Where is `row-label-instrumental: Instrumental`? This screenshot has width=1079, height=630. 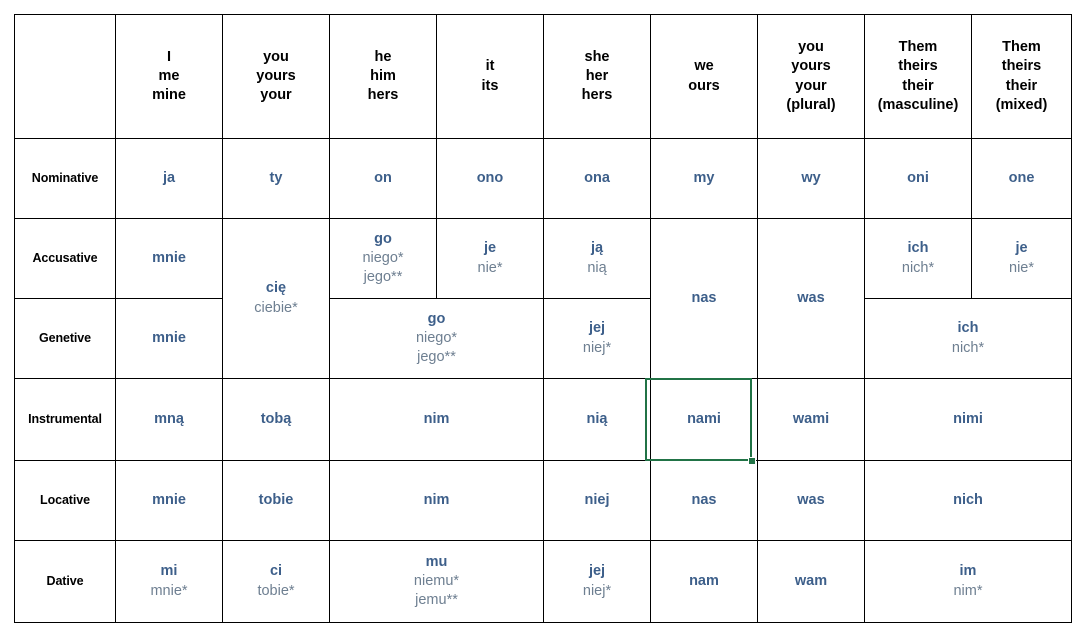
row-label-instrumental: Instrumental is located at coordinates (65, 419).